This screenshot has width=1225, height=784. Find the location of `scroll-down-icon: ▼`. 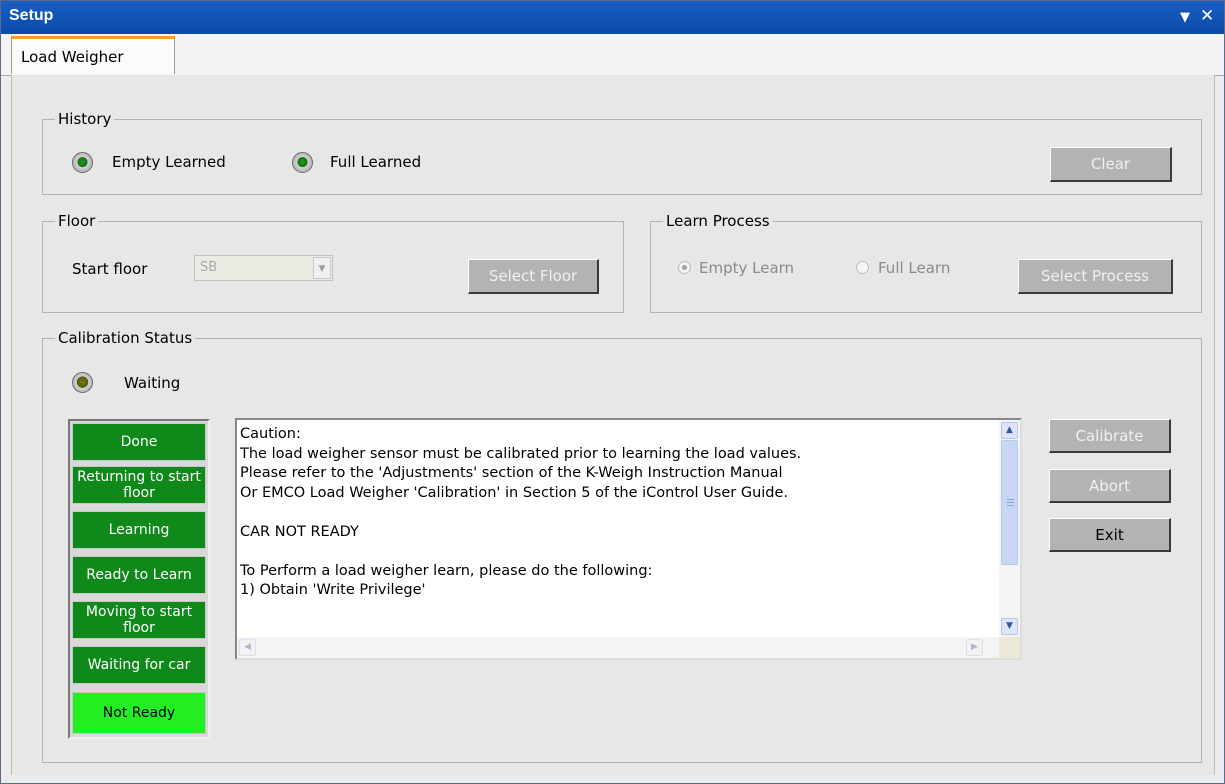

scroll-down-icon: ▼ is located at coordinates (1009, 626).